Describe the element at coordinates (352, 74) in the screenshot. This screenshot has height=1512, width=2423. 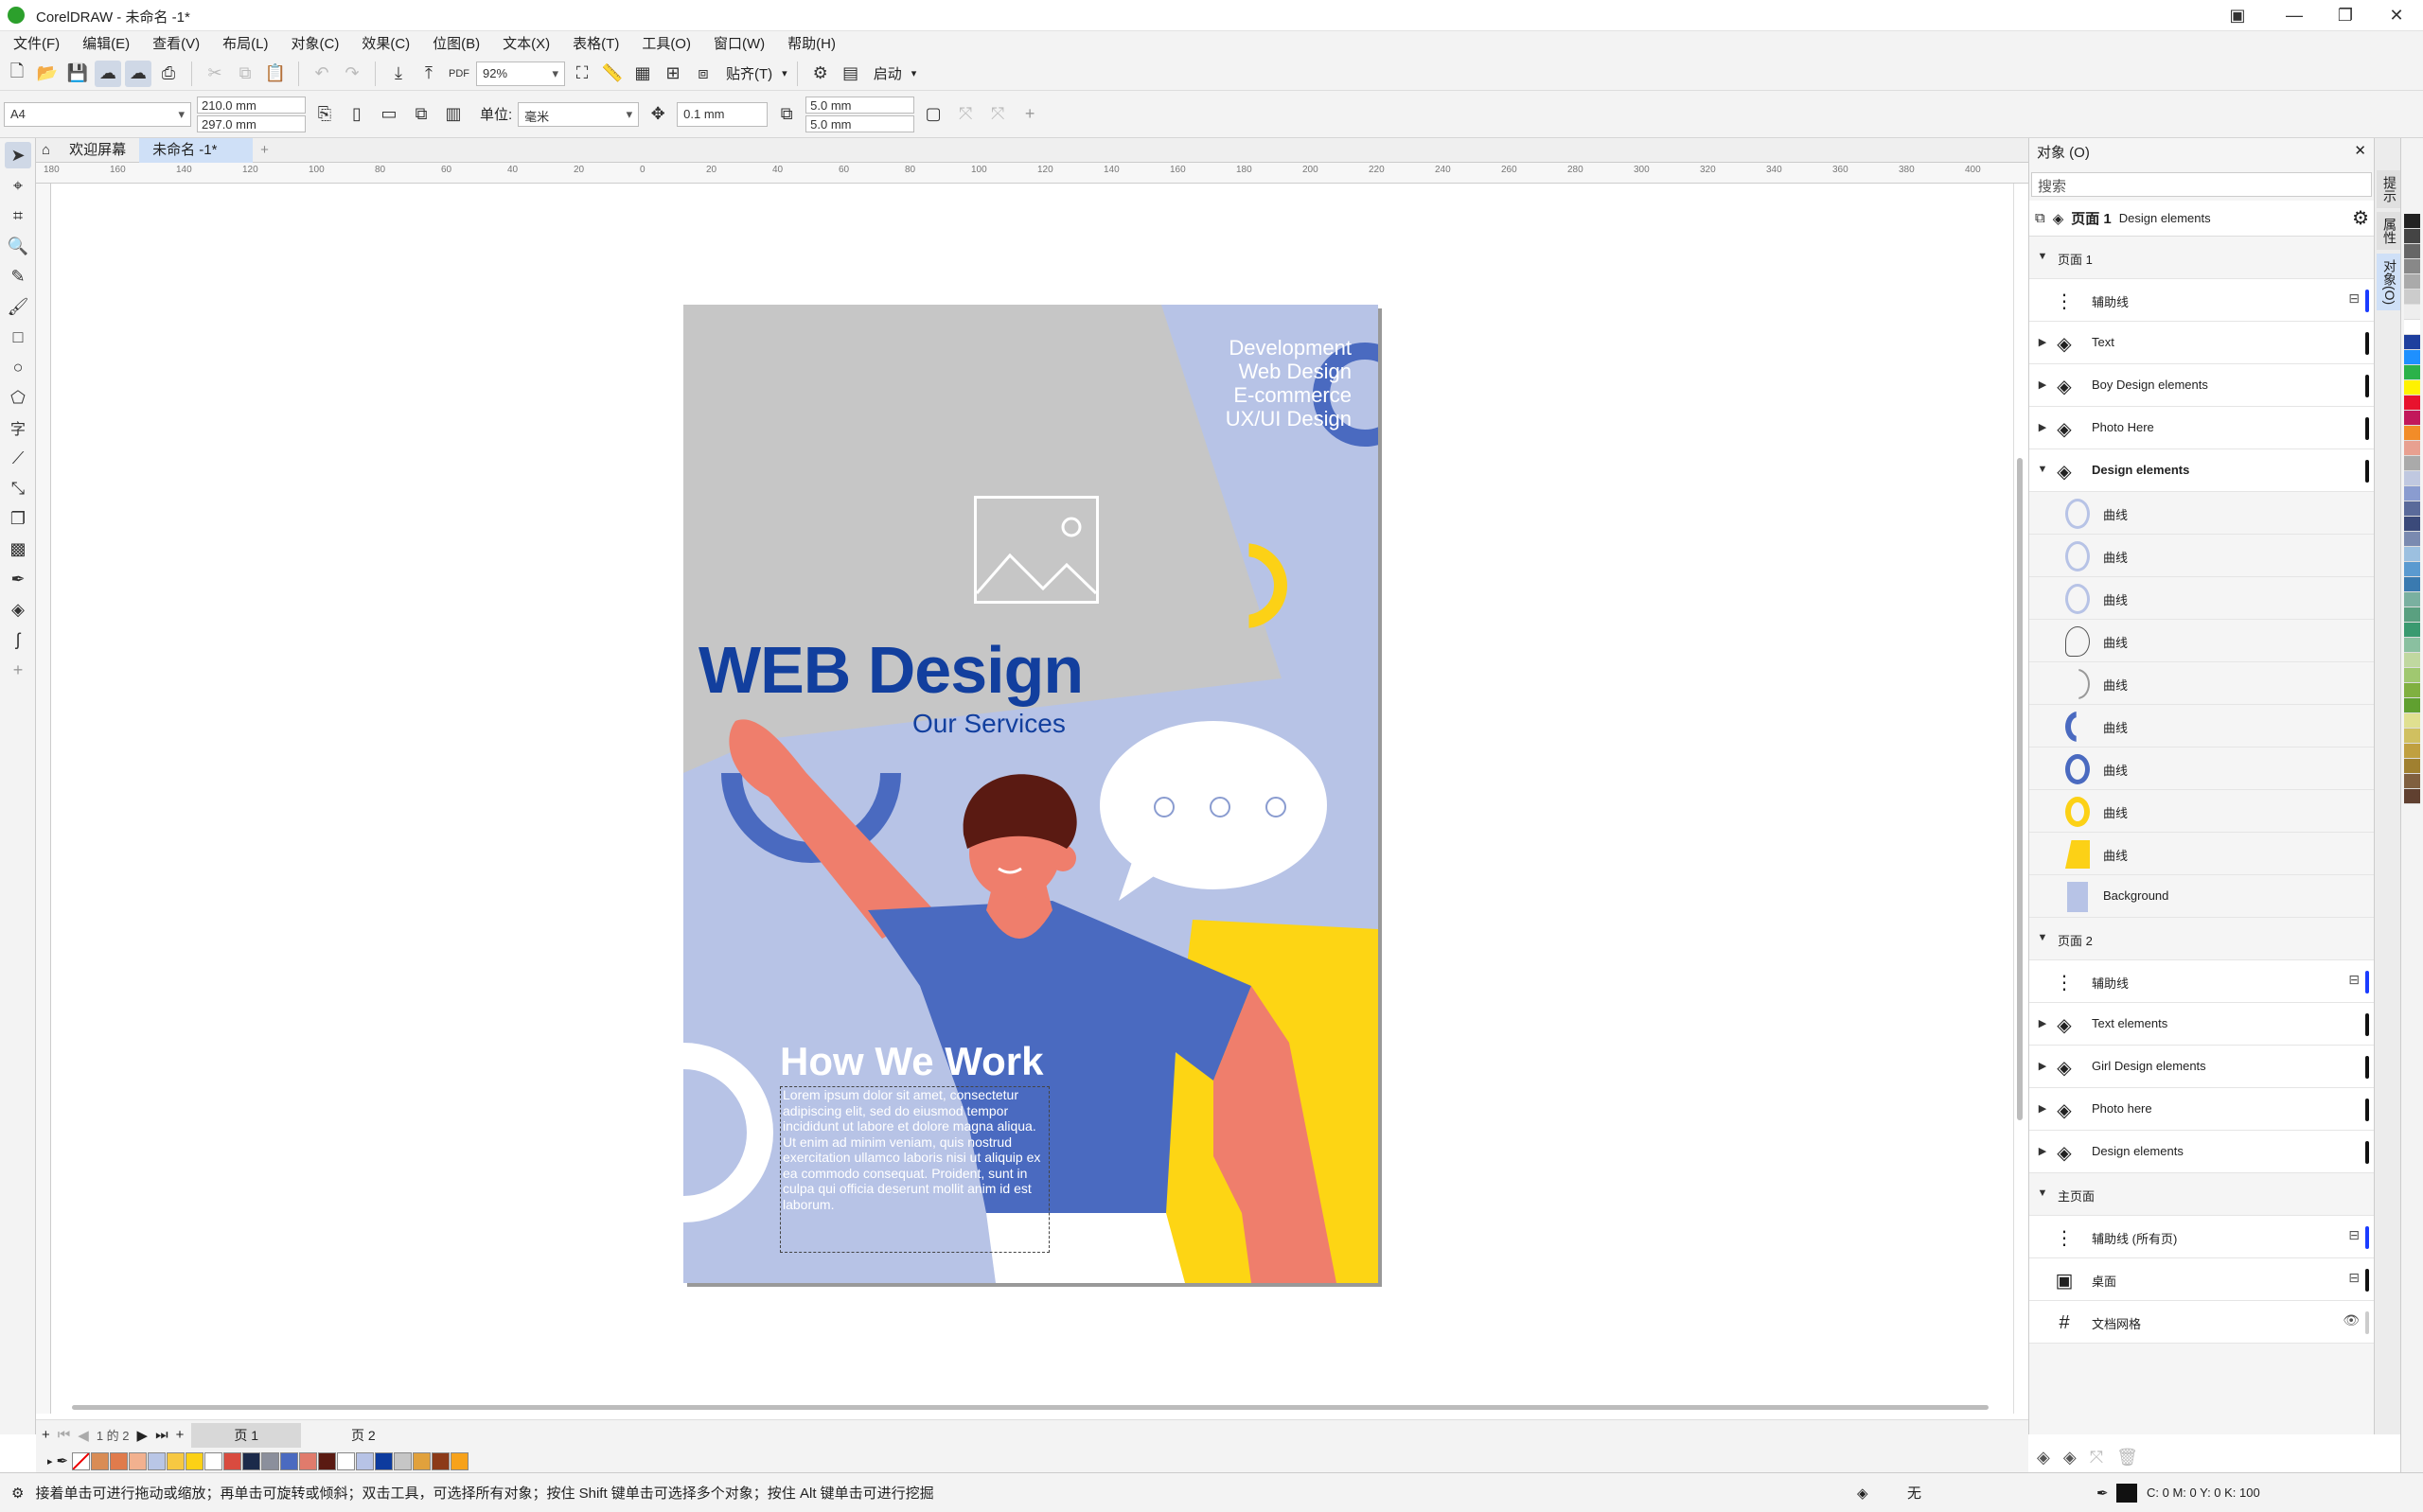
I see `redo-icon: ↷` at that location.